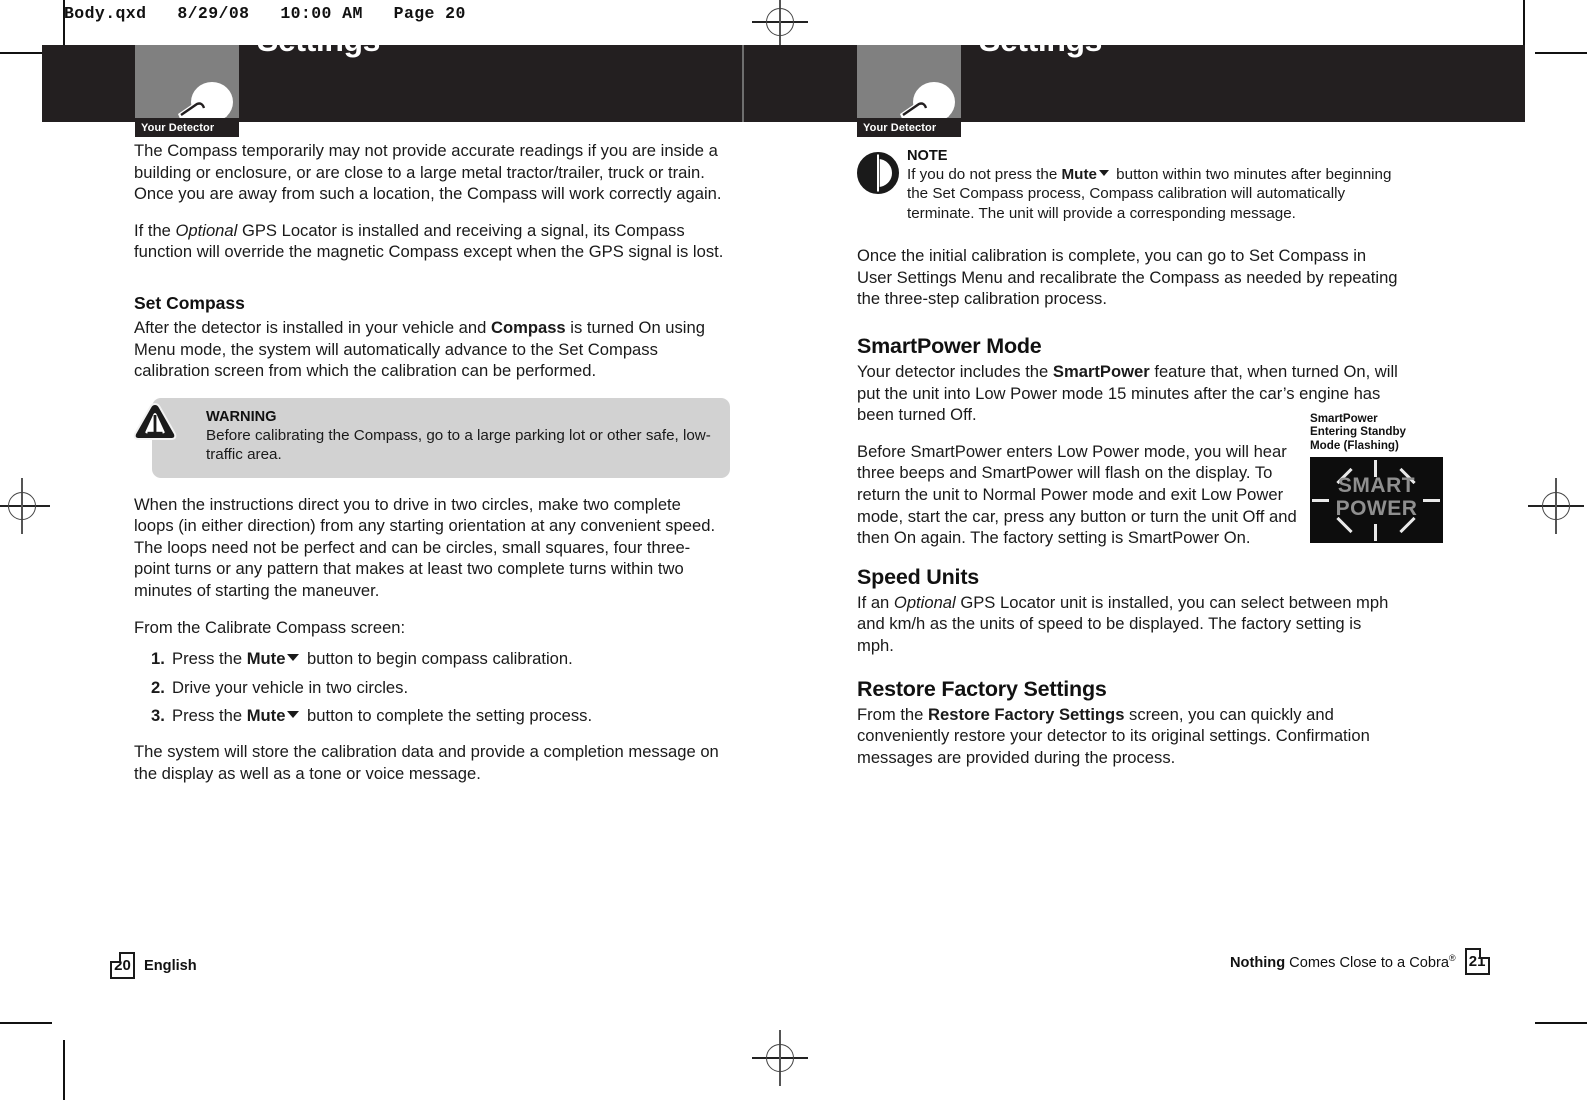 The image size is (1587, 1100). I want to click on smartpower-lcd-display: SMART POWER, so click(1376, 500).